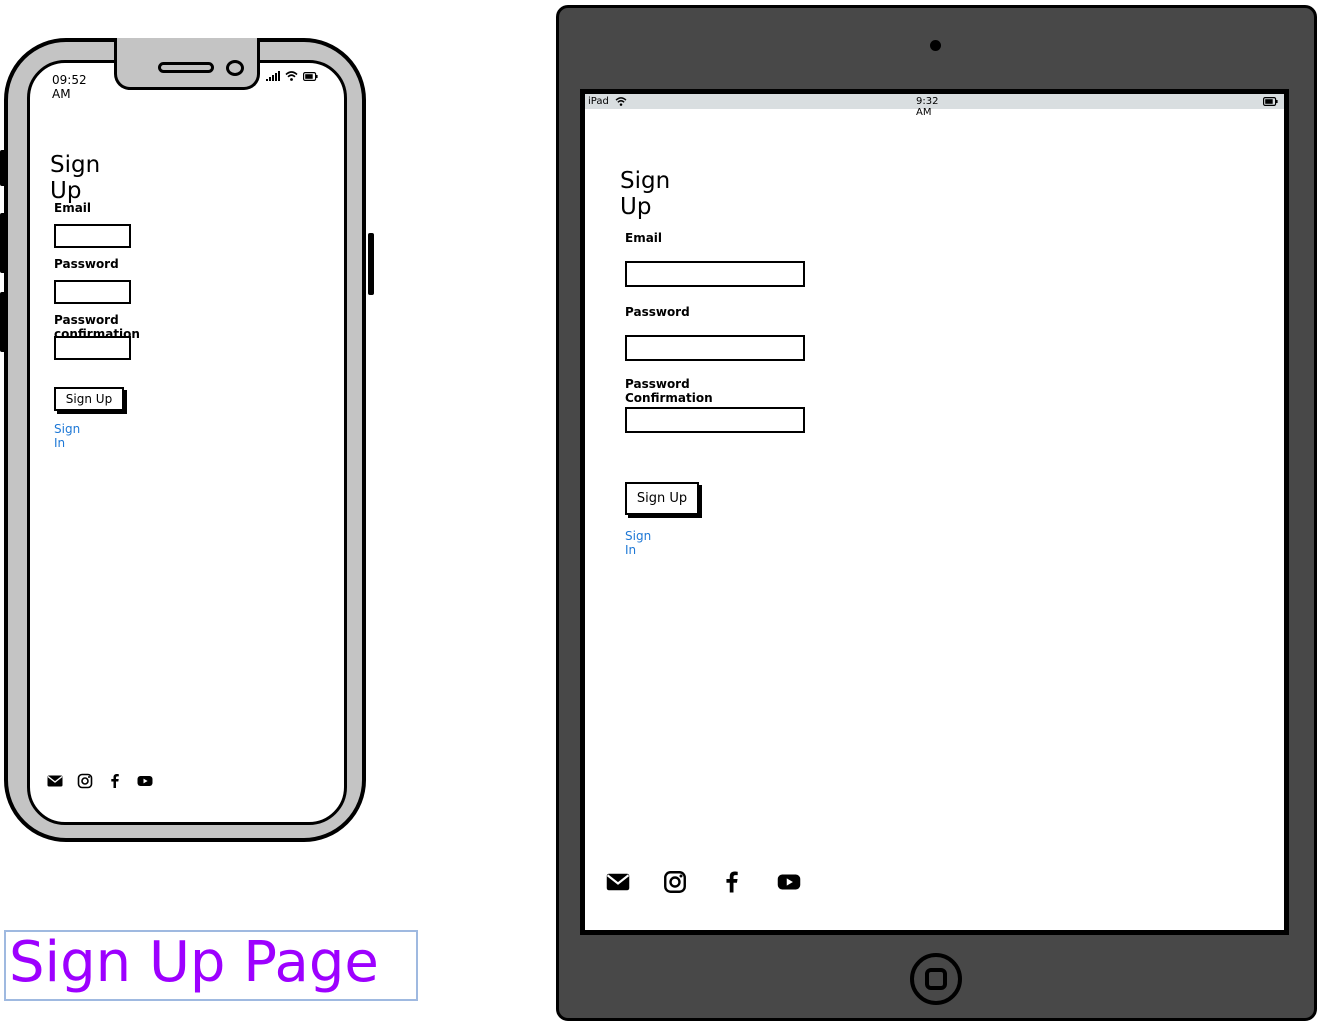 The height and width of the screenshot is (1024, 1320). I want to click on phone-status-icons, so click(292, 76).